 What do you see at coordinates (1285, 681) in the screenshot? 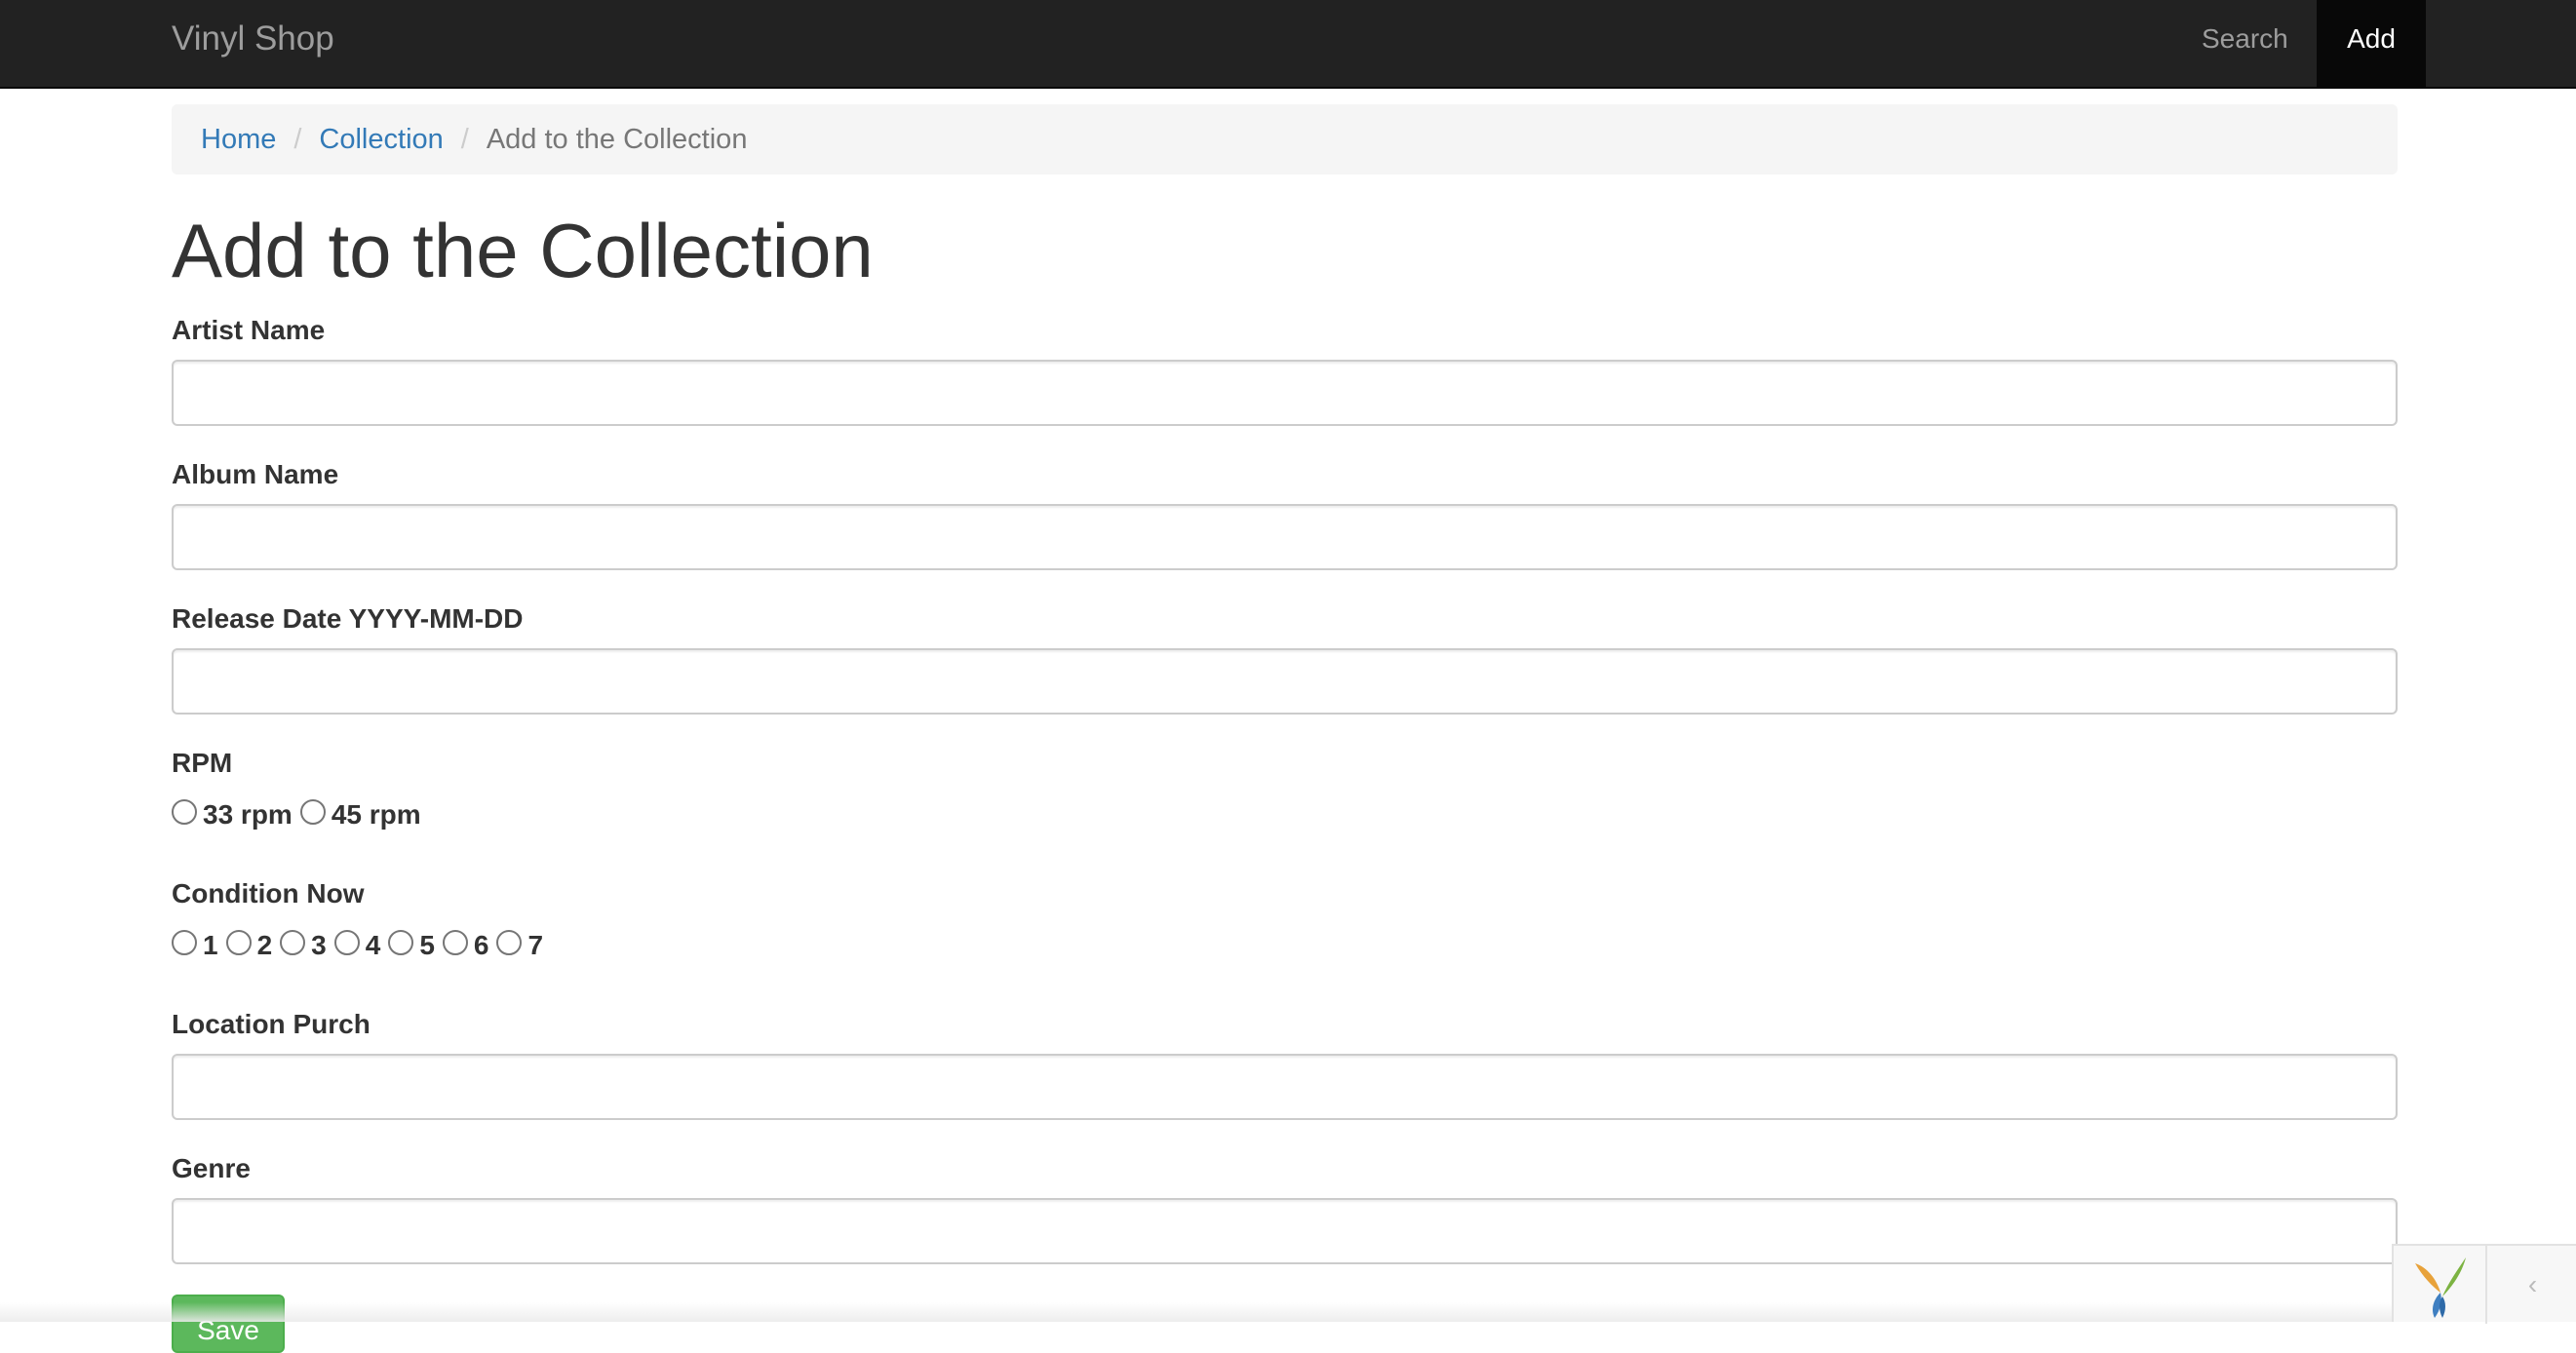
I see `release-date-input` at bounding box center [1285, 681].